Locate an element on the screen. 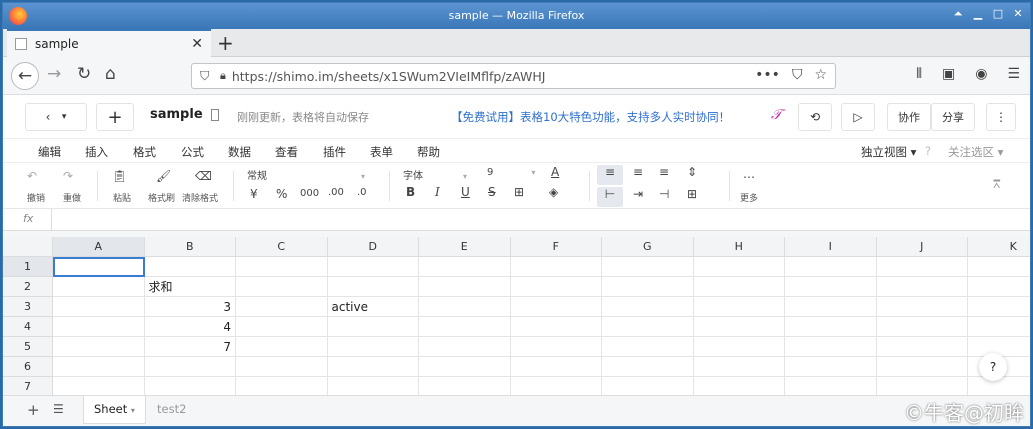 The image size is (1033, 429). cell-G5 is located at coordinates (648, 347).